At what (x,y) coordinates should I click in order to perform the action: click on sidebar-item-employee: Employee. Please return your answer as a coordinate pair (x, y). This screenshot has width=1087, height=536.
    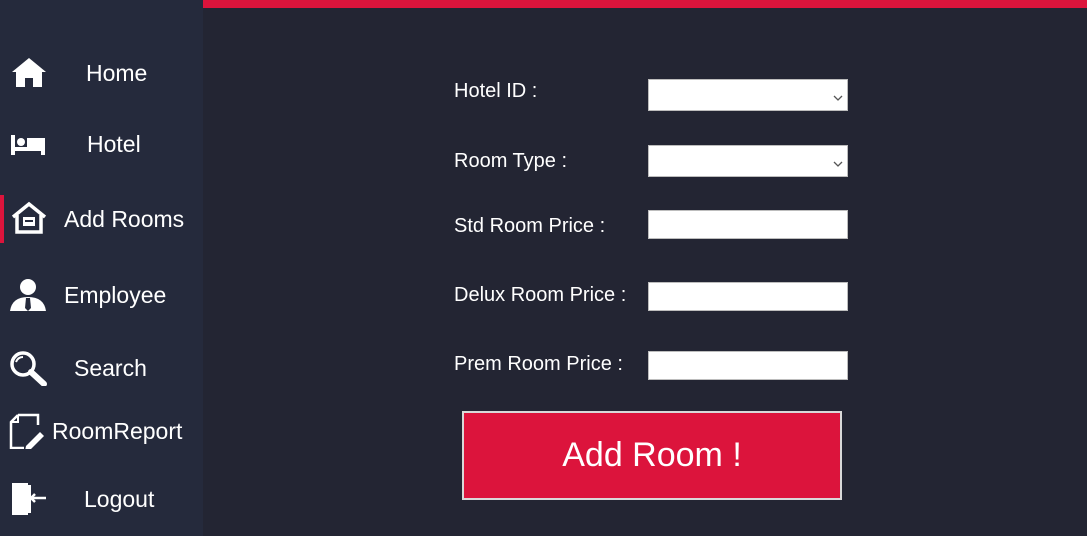
    Looking at the image, I should click on (101, 295).